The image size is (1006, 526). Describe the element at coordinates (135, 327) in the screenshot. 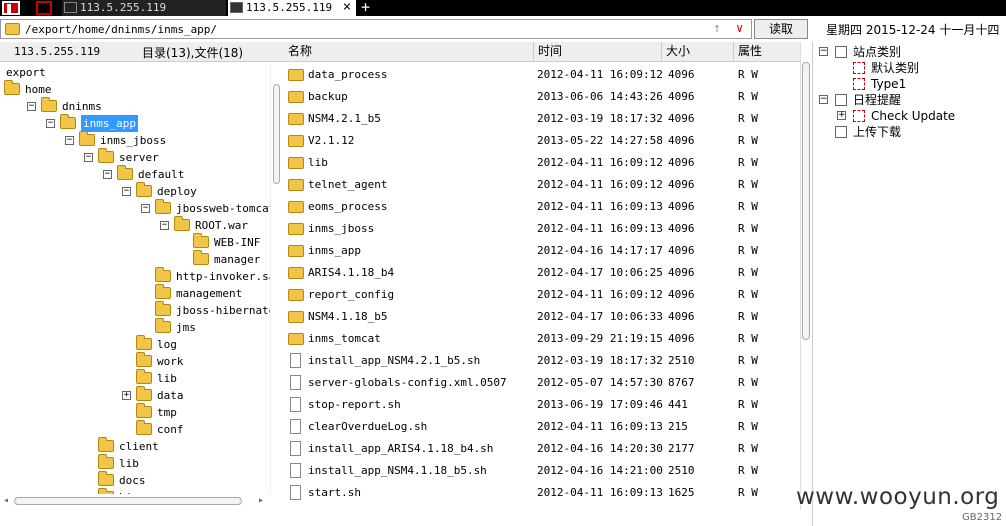

I see `tree-node: jms` at that location.